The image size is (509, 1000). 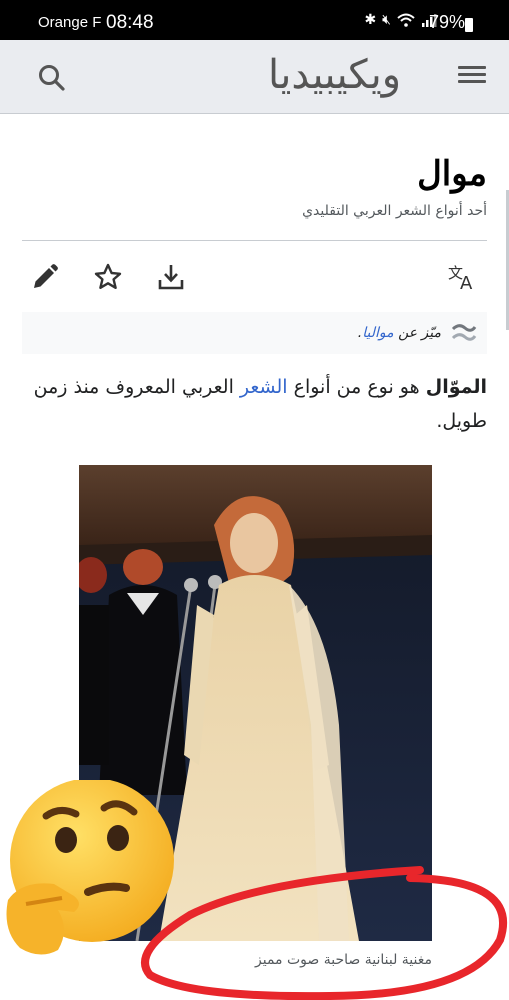 What do you see at coordinates (130, 22) in the screenshot?
I see `clock: 08:48` at bounding box center [130, 22].